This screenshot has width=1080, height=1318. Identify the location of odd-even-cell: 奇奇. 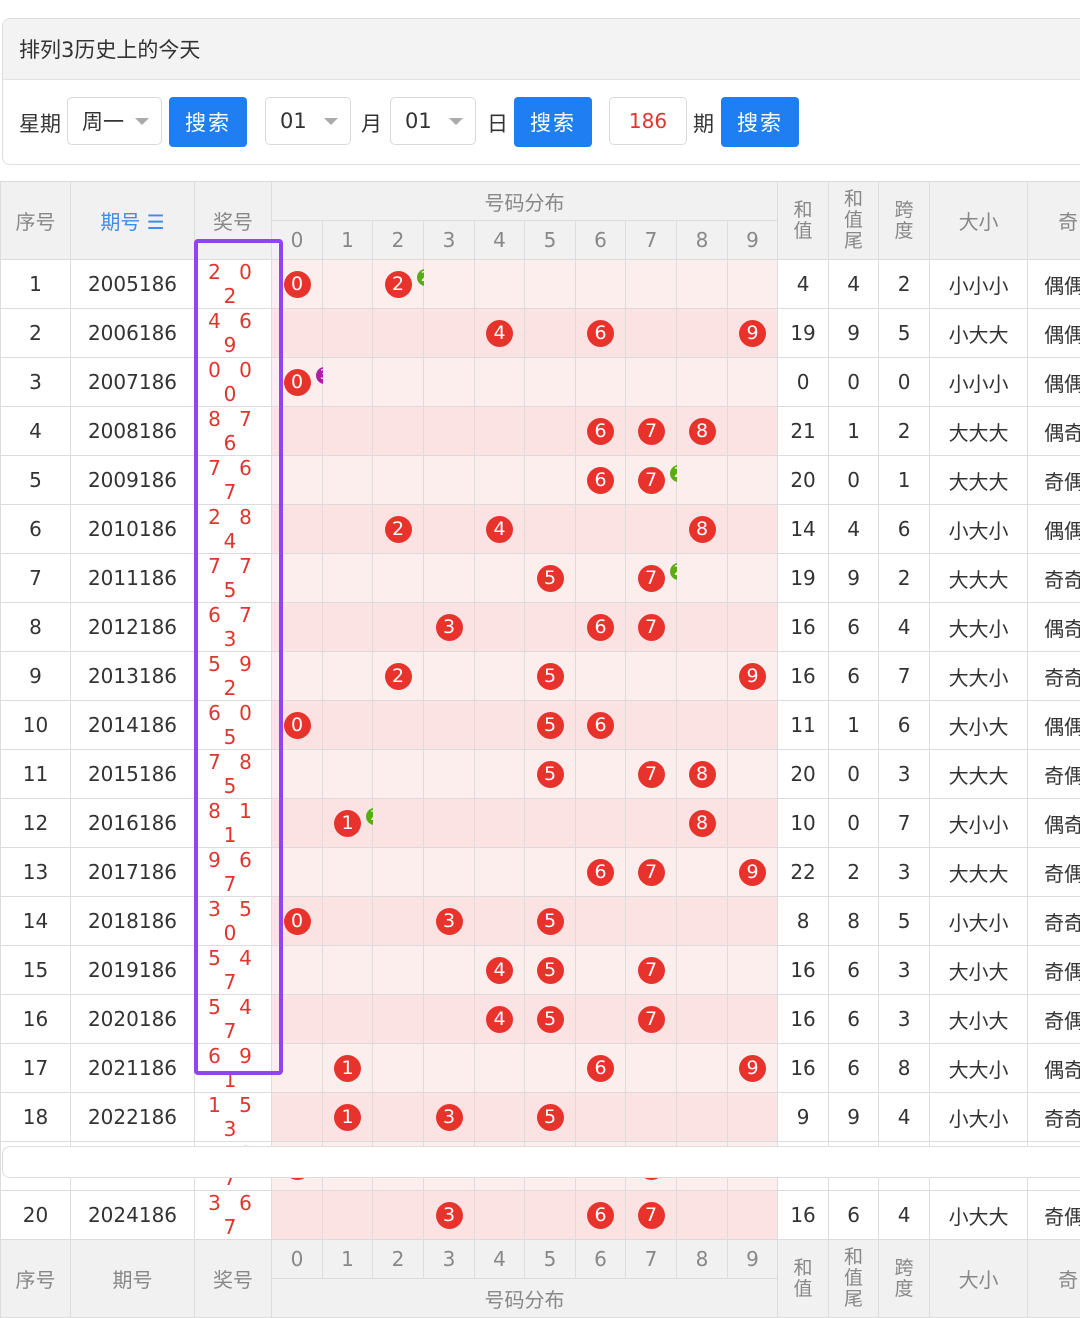
(1054, 1117).